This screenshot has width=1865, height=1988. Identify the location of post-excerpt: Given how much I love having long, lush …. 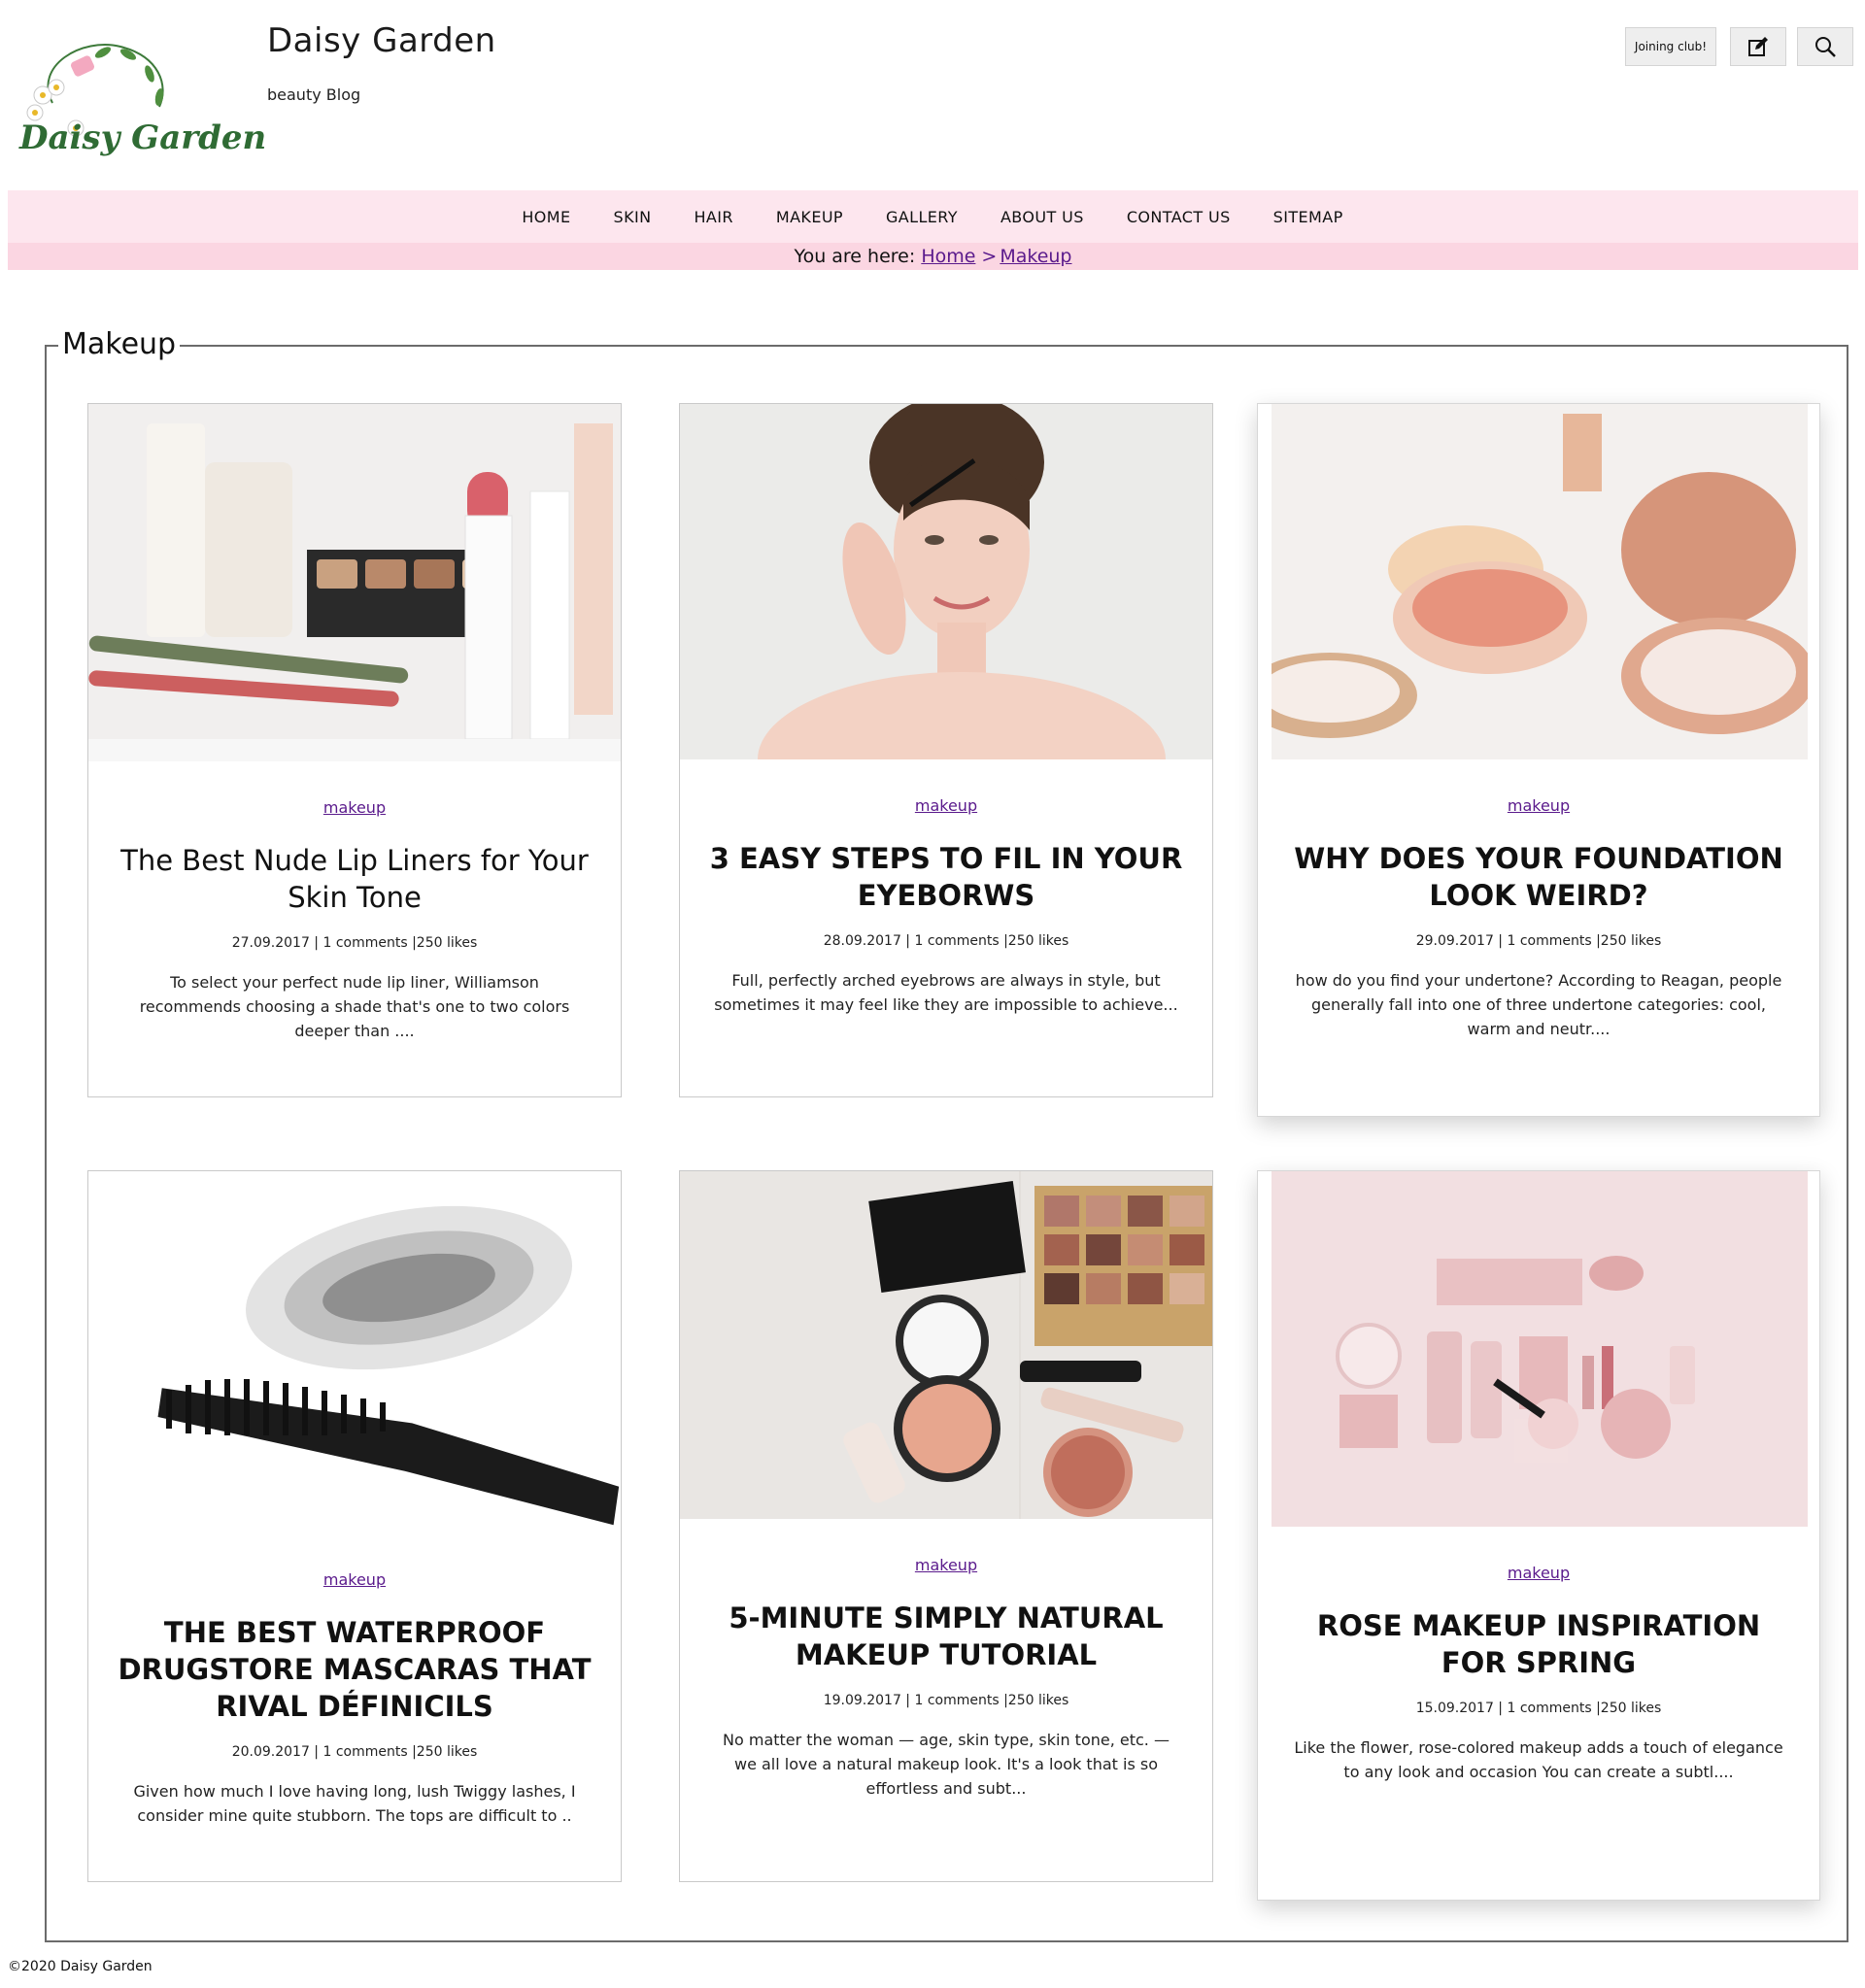
(354, 1803).